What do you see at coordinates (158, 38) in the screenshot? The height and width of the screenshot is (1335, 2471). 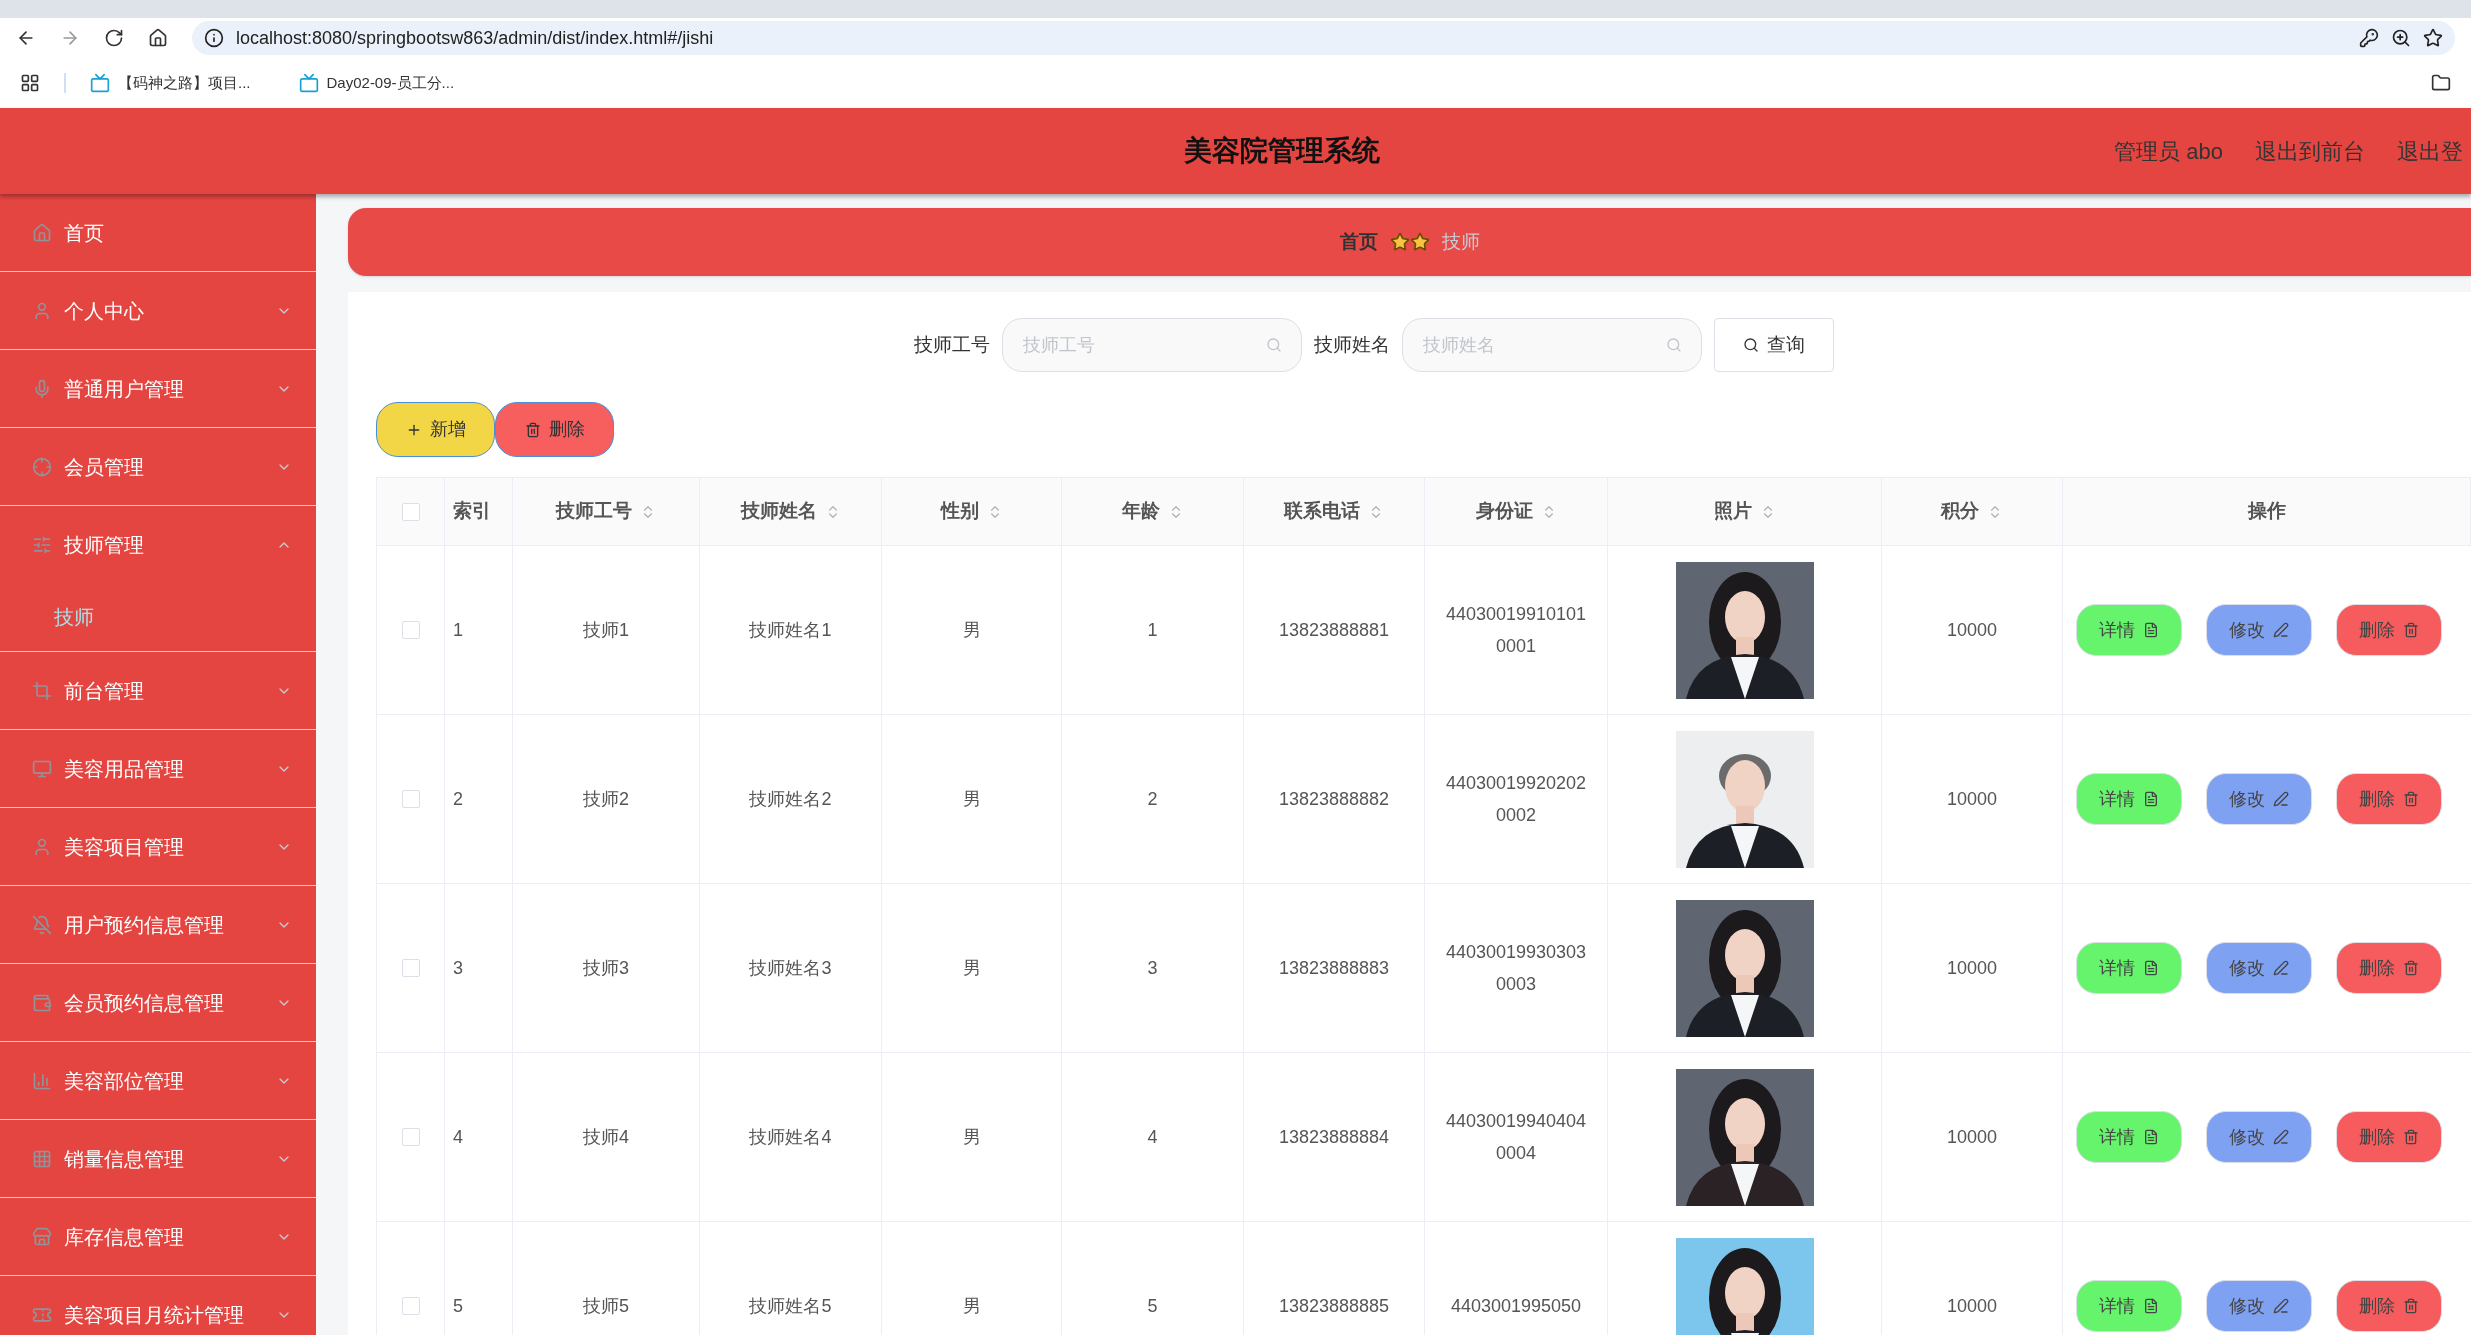 I see `home-icon` at bounding box center [158, 38].